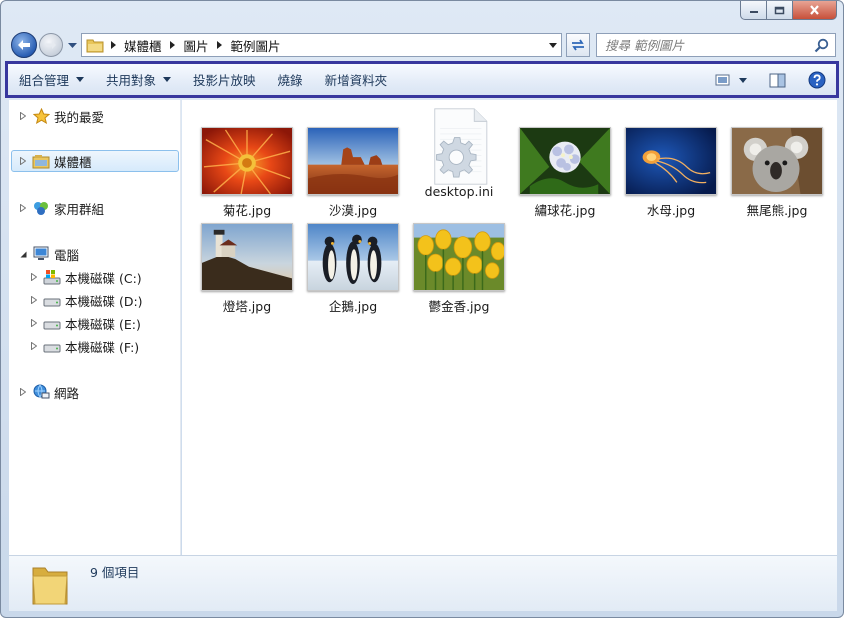  I want to click on file-item: 燈塔.jpg, so click(247, 269).